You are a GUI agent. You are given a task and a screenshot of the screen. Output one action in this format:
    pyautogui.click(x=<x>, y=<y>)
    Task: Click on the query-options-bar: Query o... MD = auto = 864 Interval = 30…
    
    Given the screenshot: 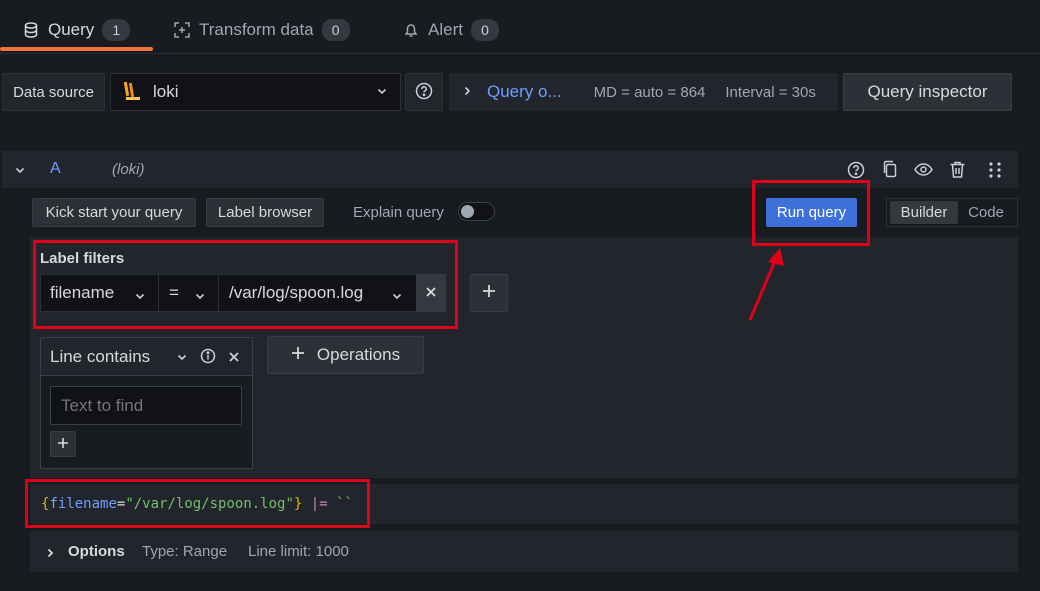 What is the action you would take?
    pyautogui.click(x=643, y=92)
    